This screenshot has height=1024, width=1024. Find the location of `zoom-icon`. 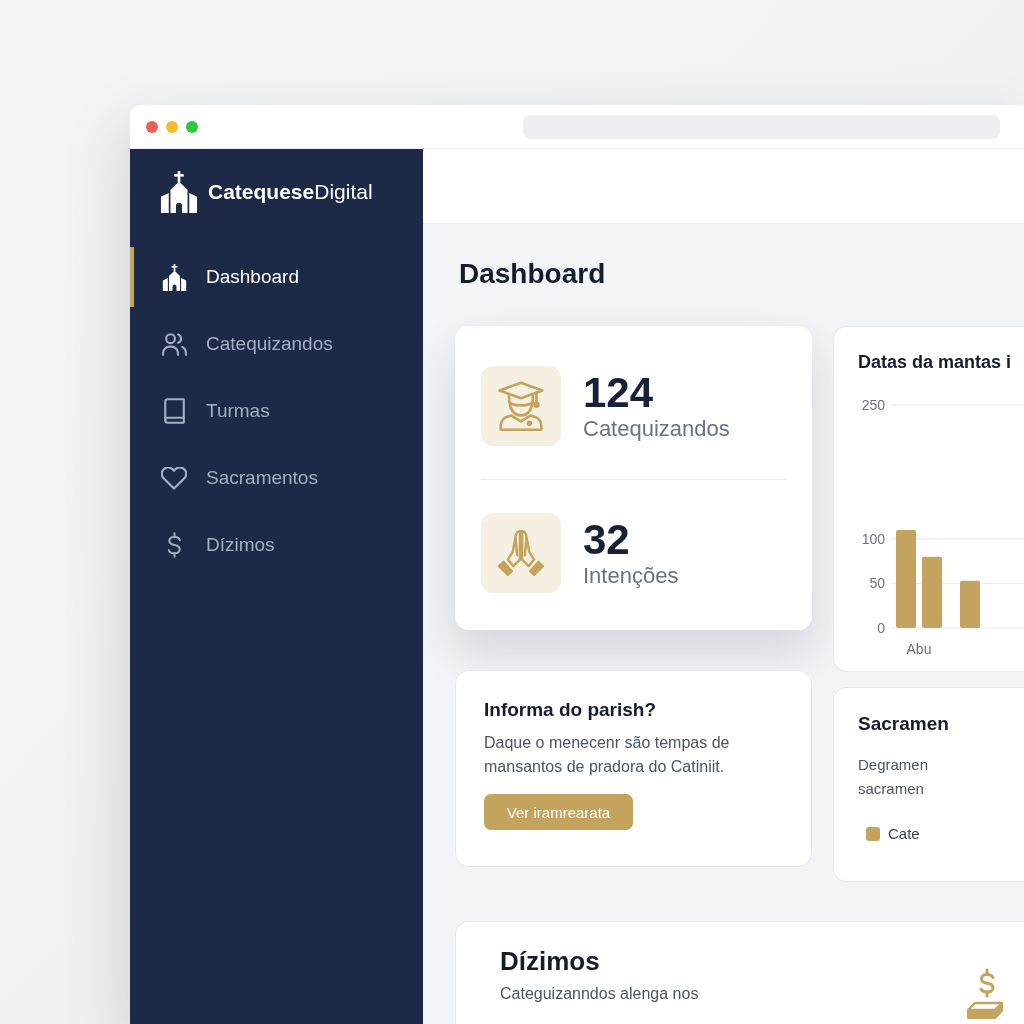

zoom-icon is located at coordinates (192, 126).